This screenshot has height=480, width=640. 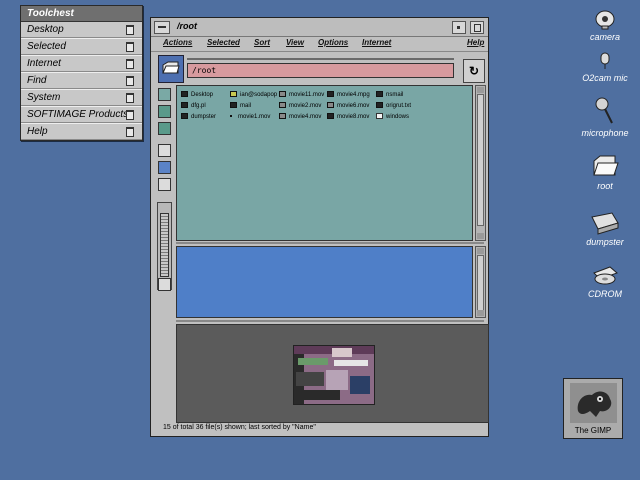 What do you see at coordinates (45, 29) in the screenshot?
I see `toolchest-item-label: Desktop` at bounding box center [45, 29].